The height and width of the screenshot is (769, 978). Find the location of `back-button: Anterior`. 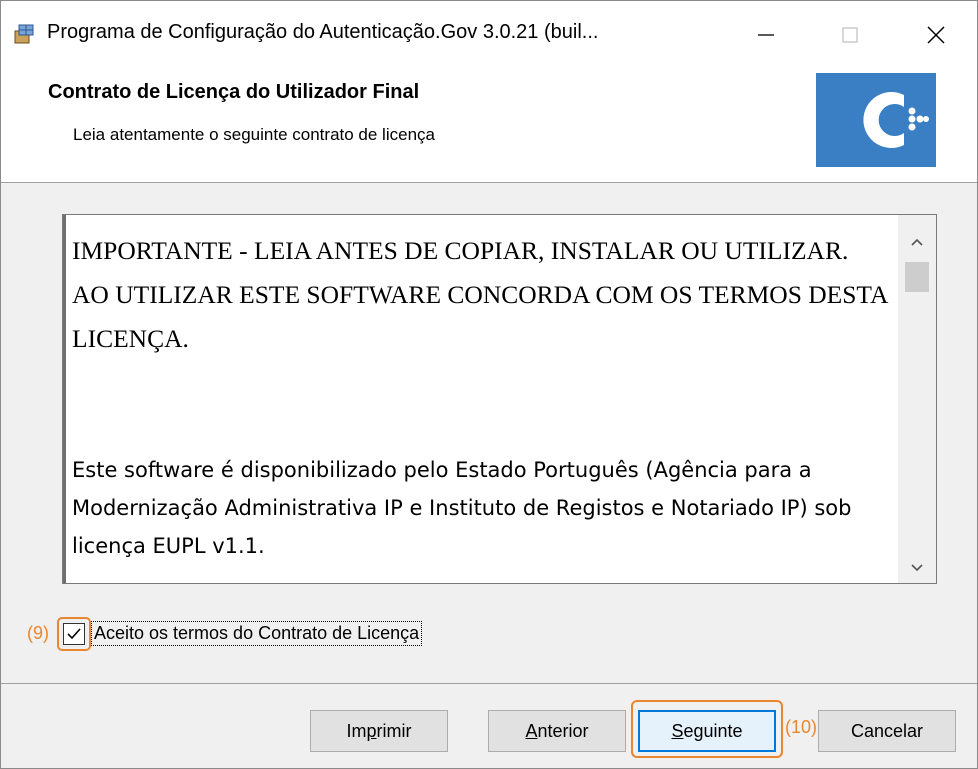

back-button: Anterior is located at coordinates (557, 731).